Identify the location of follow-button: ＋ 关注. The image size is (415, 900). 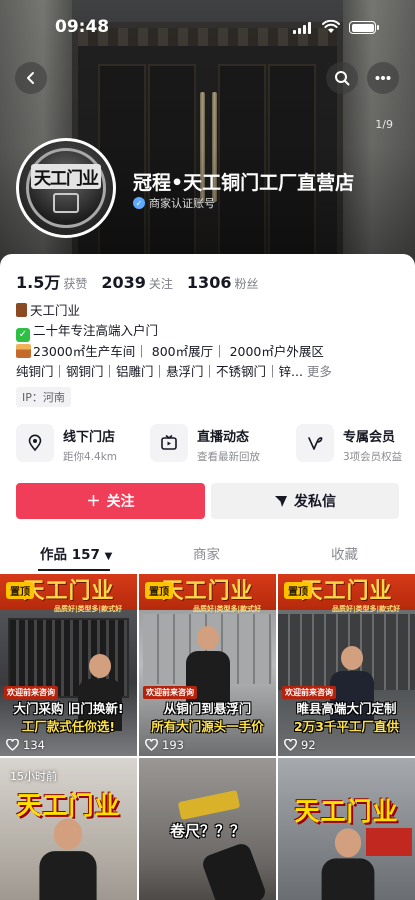
(110, 501).